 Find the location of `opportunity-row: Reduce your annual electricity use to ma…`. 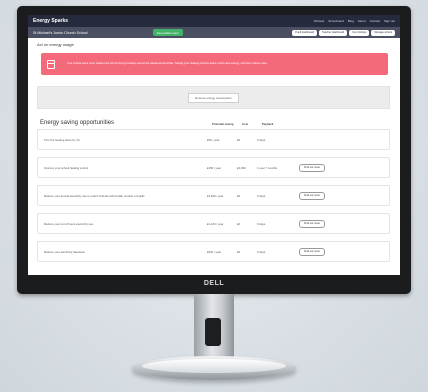

opportunity-row: Reduce your annual electricity use to ma… is located at coordinates (213, 195).